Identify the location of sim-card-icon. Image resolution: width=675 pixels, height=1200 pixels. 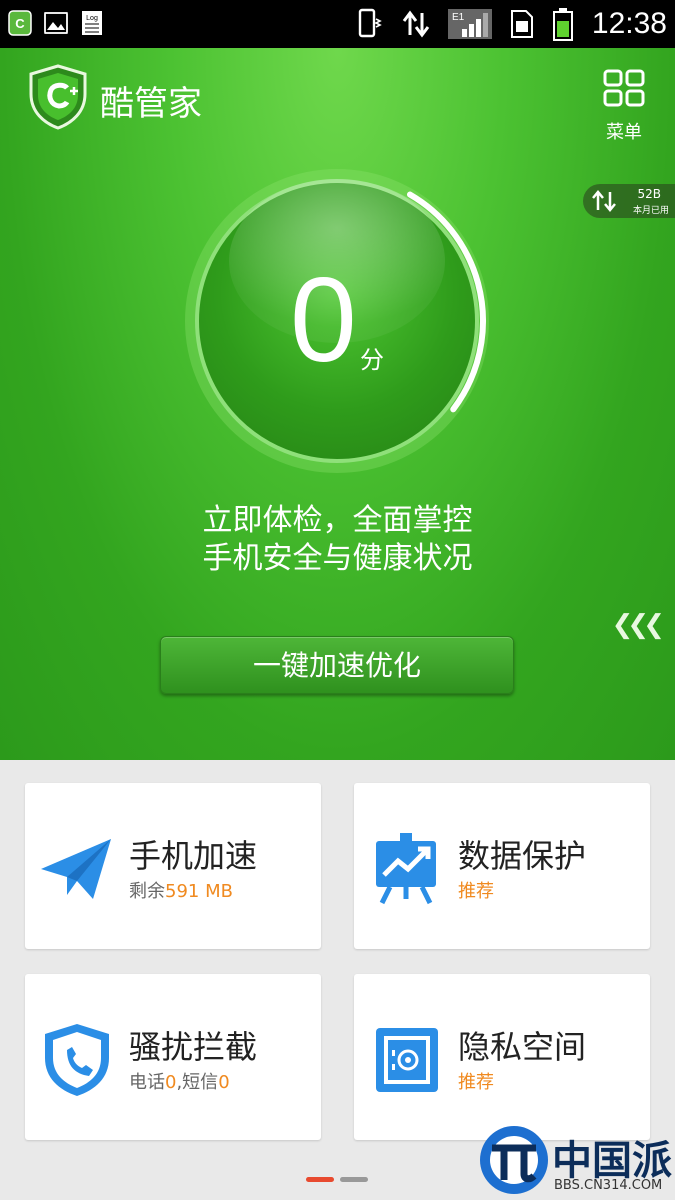
(521, 24).